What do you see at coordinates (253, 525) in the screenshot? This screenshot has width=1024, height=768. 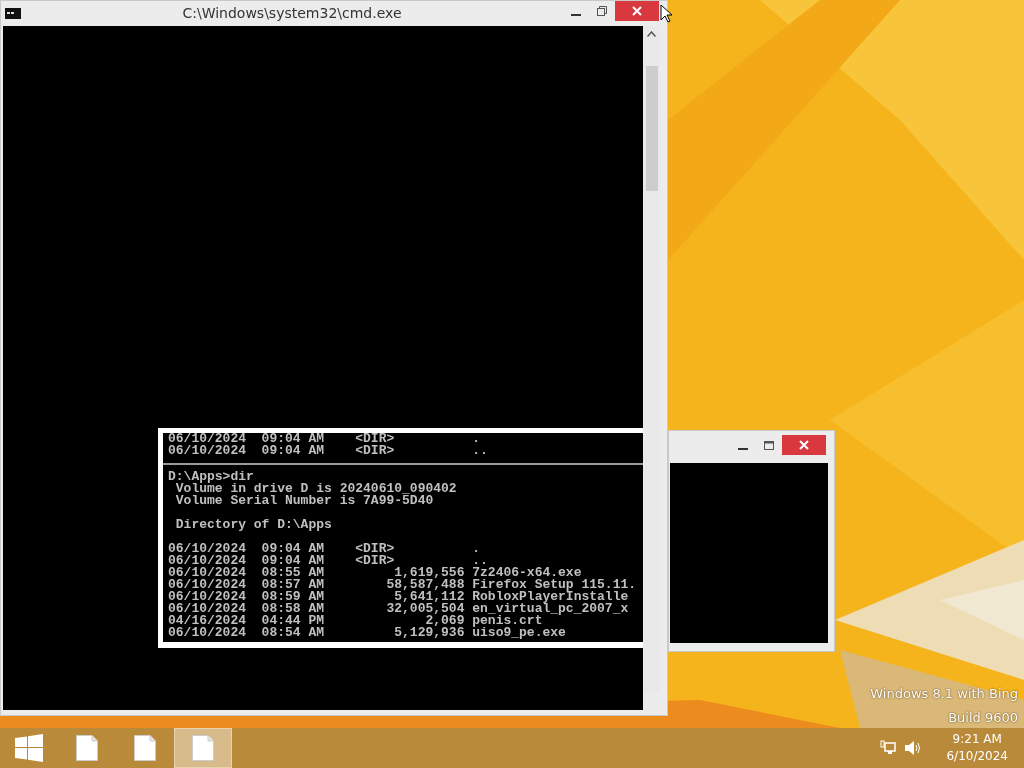 I see `console-line: Directory of D:\Apps` at bounding box center [253, 525].